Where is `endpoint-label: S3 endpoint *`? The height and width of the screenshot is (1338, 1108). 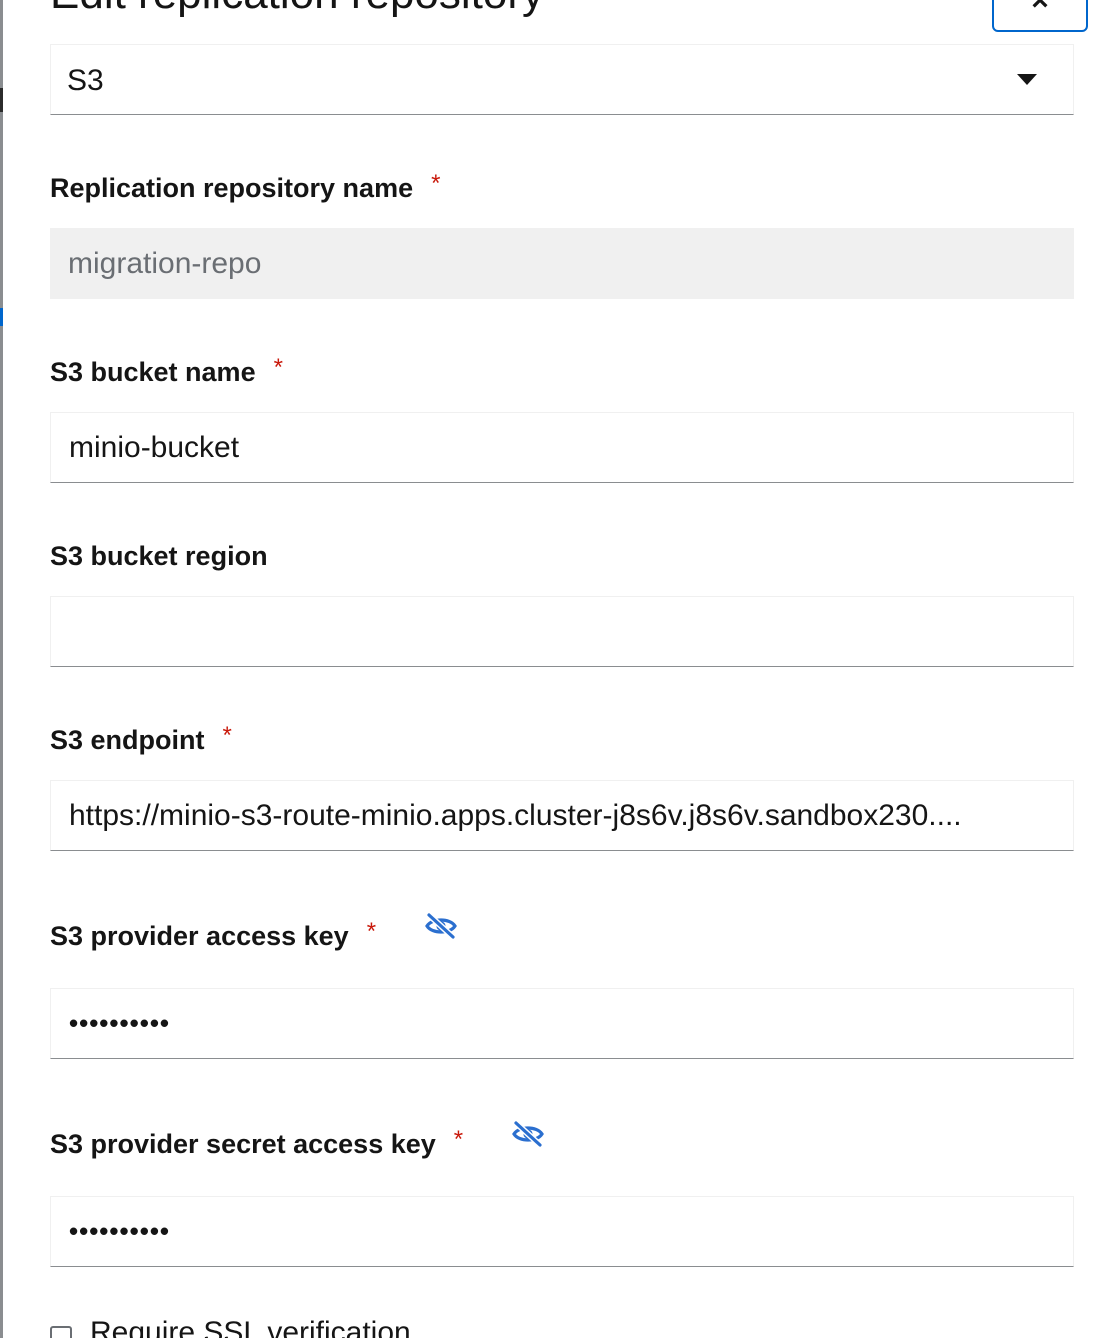
endpoint-label: S3 endpoint * is located at coordinates (141, 740).